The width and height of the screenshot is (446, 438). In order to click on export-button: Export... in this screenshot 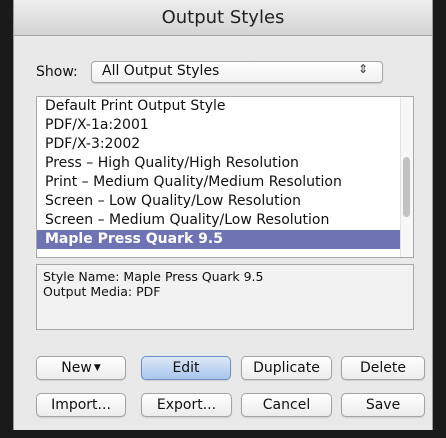, I will do `click(186, 405)`.